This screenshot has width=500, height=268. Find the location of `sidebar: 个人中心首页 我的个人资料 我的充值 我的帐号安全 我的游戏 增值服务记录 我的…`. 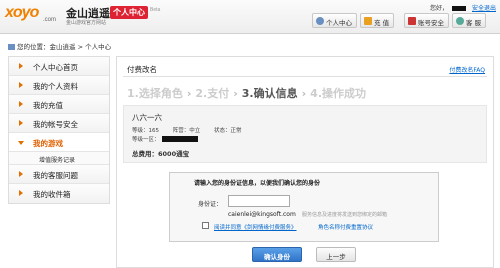

sidebar: 个人中心首页 我的个人资料 我的充值 我的帐号安全 我的游戏 增值服务记录 我的… is located at coordinates (59, 130).